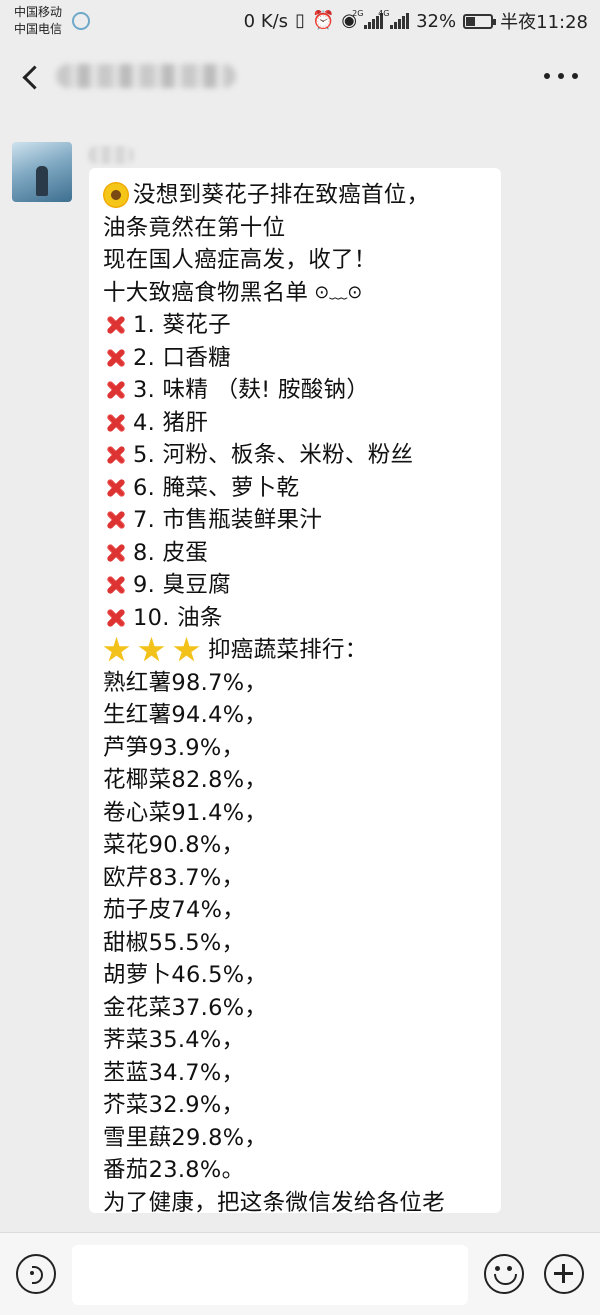  What do you see at coordinates (561, 76) in the screenshot?
I see `more-options-button` at bounding box center [561, 76].